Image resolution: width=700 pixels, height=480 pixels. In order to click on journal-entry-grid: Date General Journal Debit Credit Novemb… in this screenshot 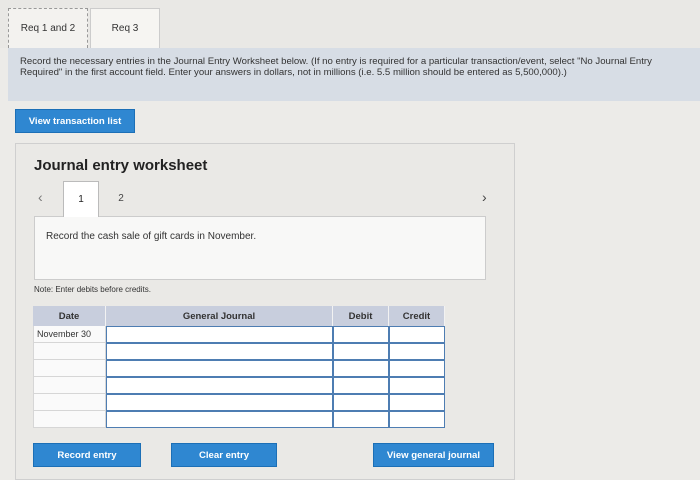, I will do `click(239, 367)`.